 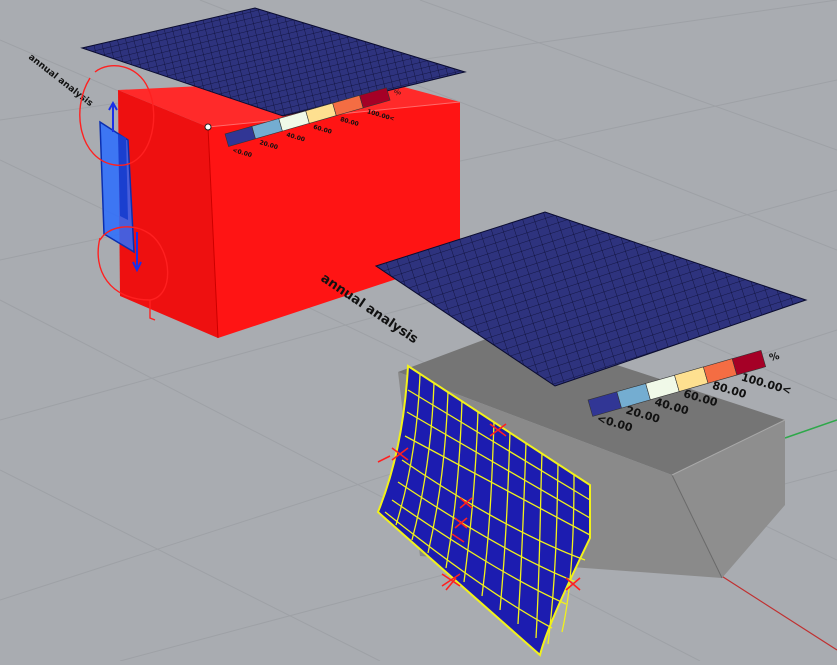 I want to click on legend-large-unit: %, so click(x=774, y=357).